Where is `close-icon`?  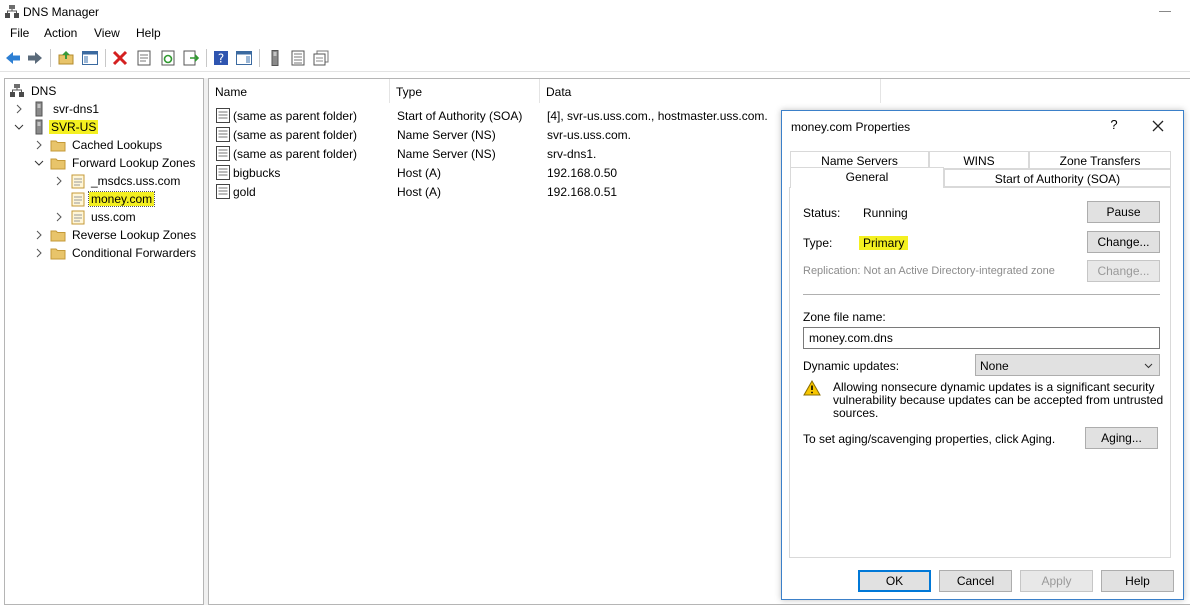 close-icon is located at coordinates (1158, 126).